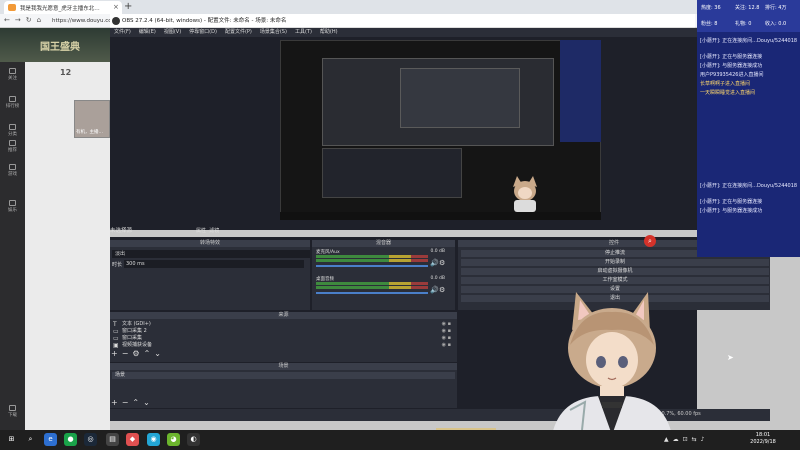  I want to click on menu-file: 文件(F), so click(122, 32).